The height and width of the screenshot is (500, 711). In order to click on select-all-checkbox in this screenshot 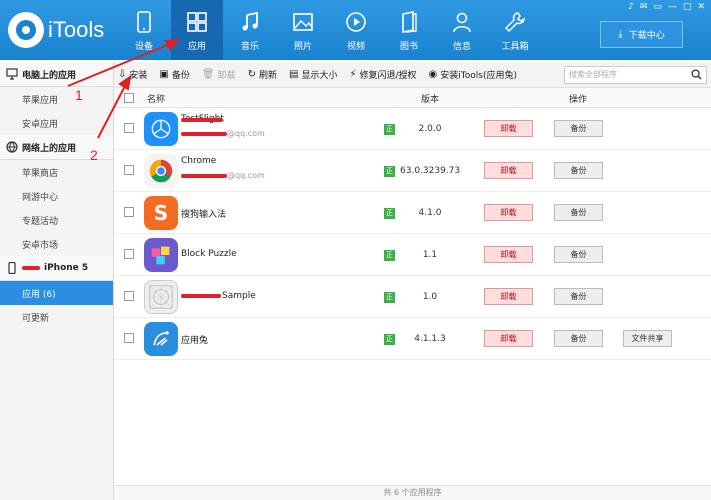, I will do `click(129, 98)`.